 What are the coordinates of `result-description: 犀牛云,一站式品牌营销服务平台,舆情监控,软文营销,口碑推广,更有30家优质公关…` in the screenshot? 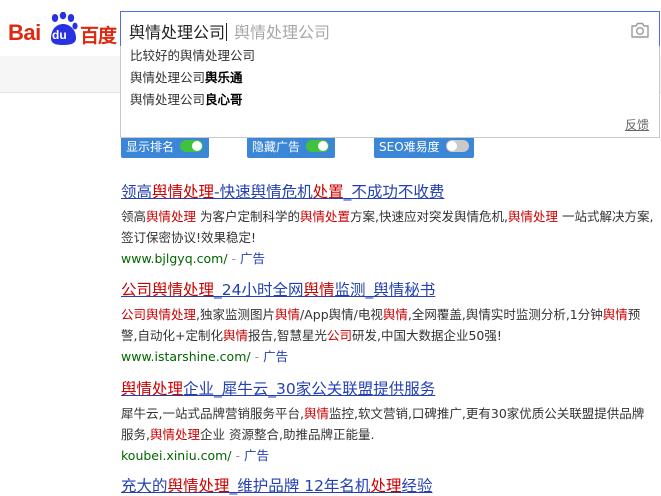 It's located at (388, 424).